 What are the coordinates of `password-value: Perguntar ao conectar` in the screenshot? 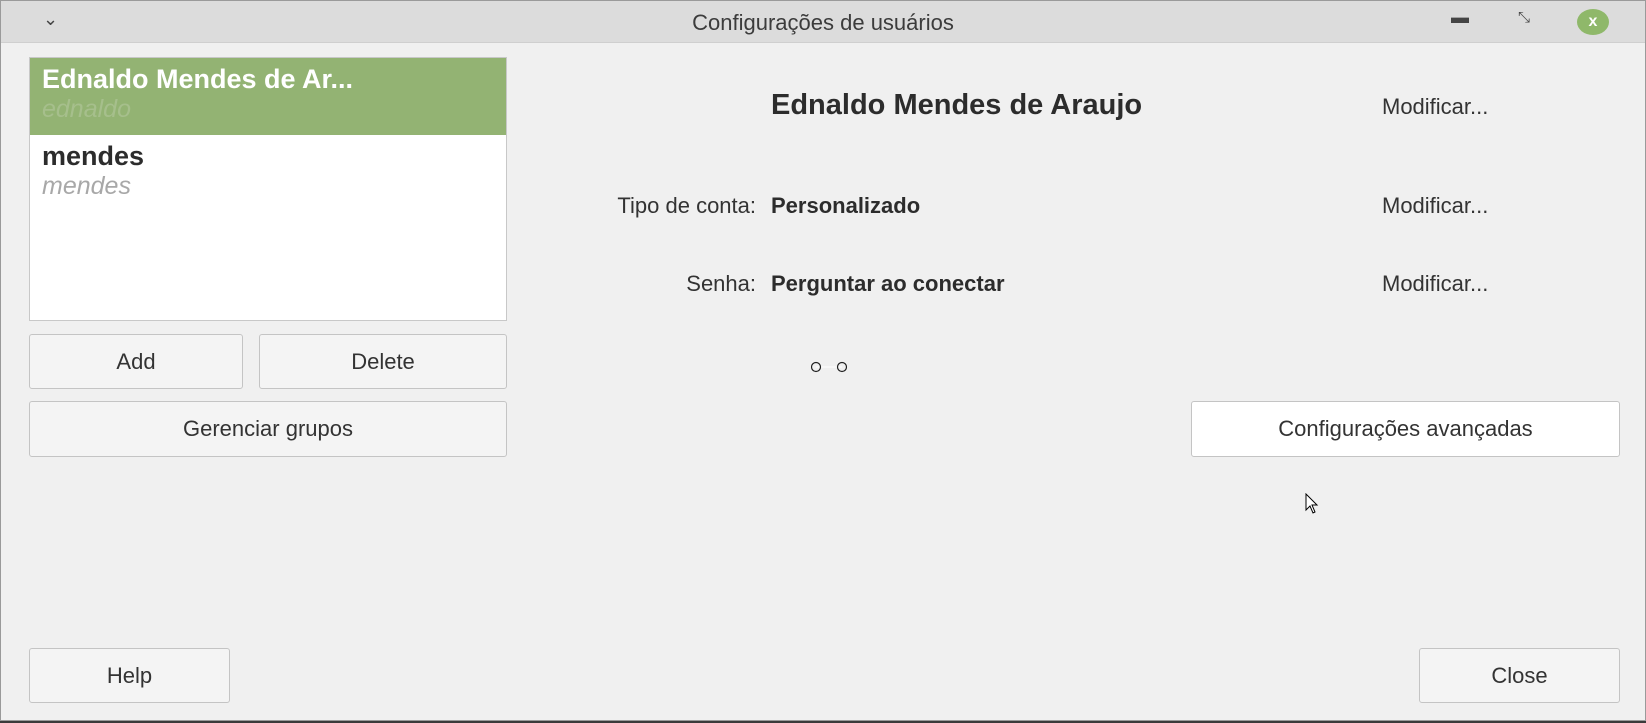 It's located at (888, 283).